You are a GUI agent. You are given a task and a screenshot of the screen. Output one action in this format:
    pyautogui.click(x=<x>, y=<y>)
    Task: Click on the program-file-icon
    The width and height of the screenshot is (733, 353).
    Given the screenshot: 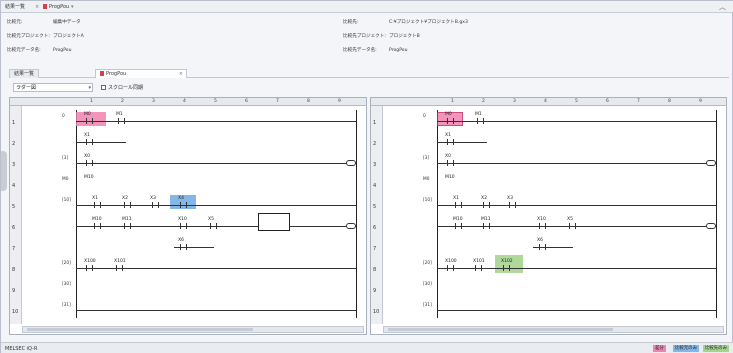 What is the action you would take?
    pyautogui.click(x=45, y=6)
    